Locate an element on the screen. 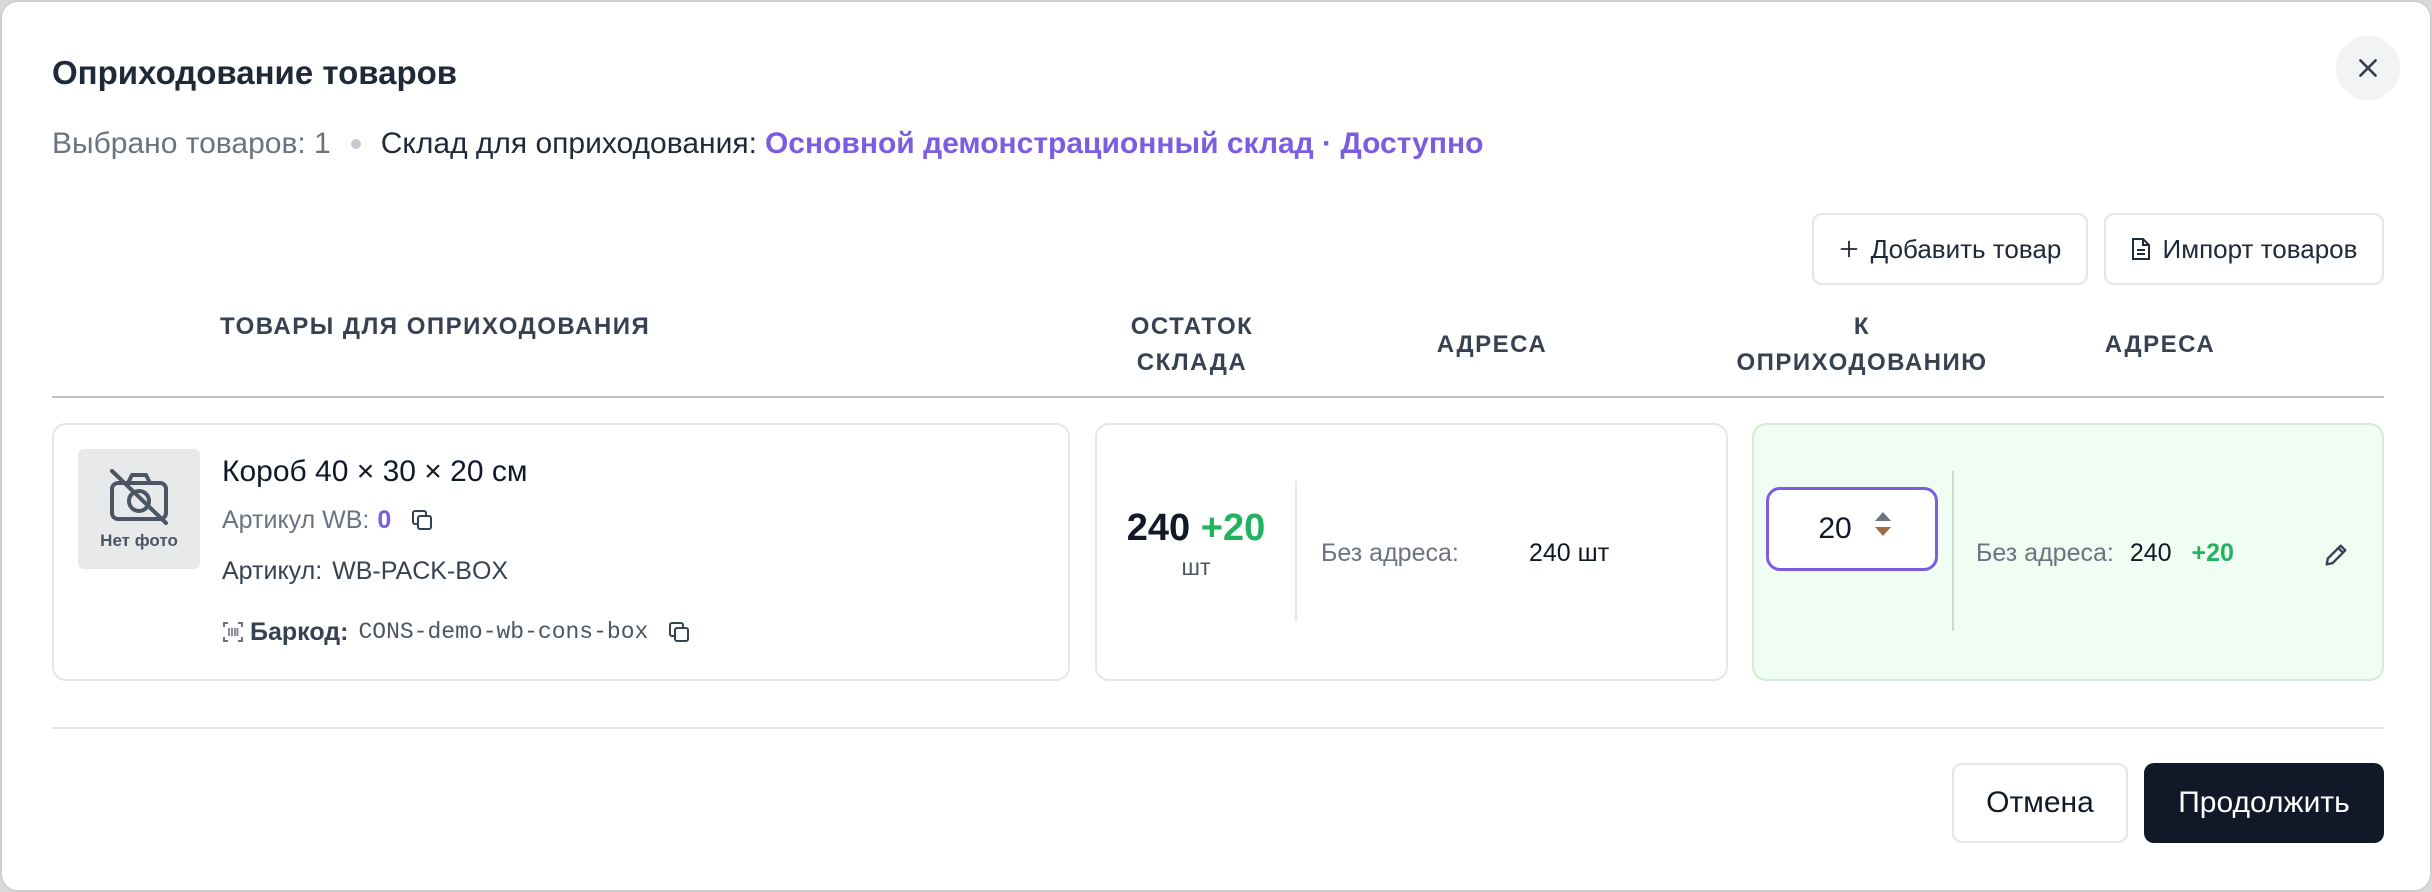  document-icon is located at coordinates (2140, 249).